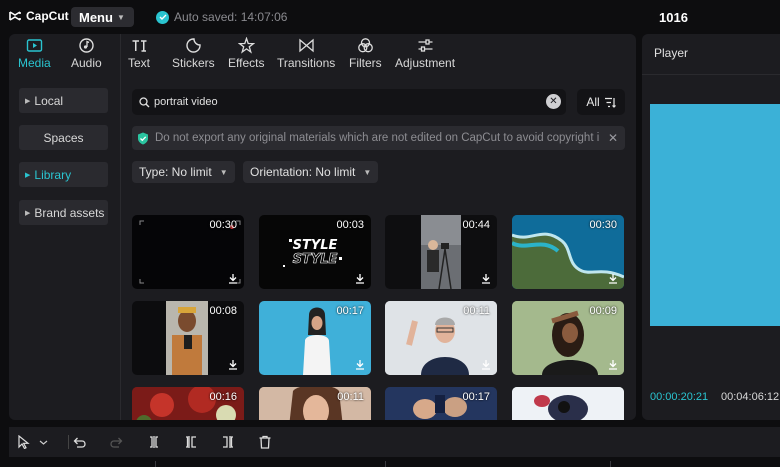 The width and height of the screenshot is (780, 467). What do you see at coordinates (63, 100) in the screenshot?
I see `sidebar-item-local: ▶ Local` at bounding box center [63, 100].